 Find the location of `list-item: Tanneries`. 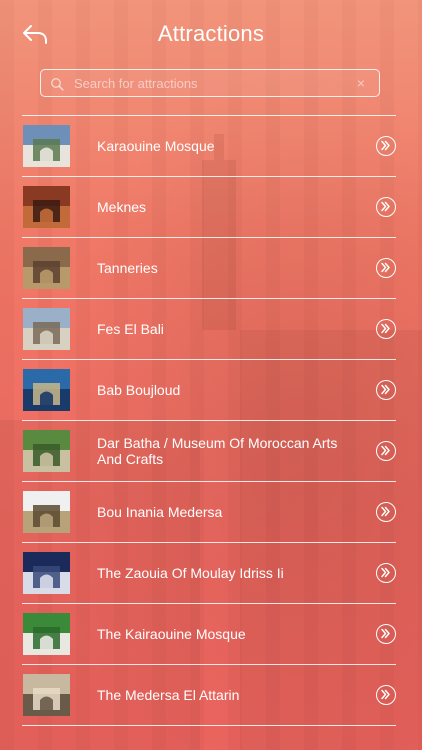

list-item: Tanneries is located at coordinates (209, 268).